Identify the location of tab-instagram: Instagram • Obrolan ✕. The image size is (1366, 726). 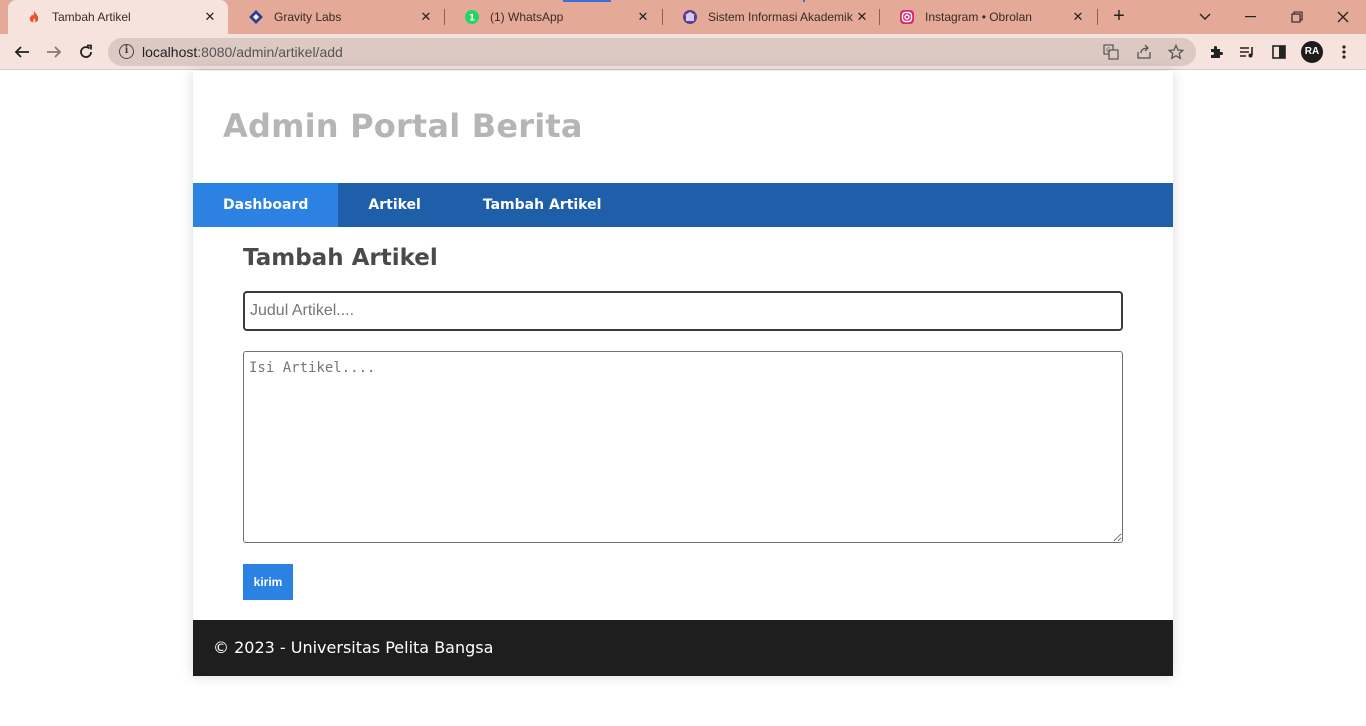
(988, 17).